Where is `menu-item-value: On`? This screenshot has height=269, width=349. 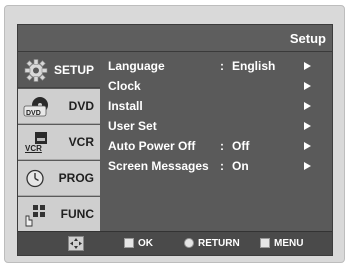 menu-item-value: On is located at coordinates (240, 166).